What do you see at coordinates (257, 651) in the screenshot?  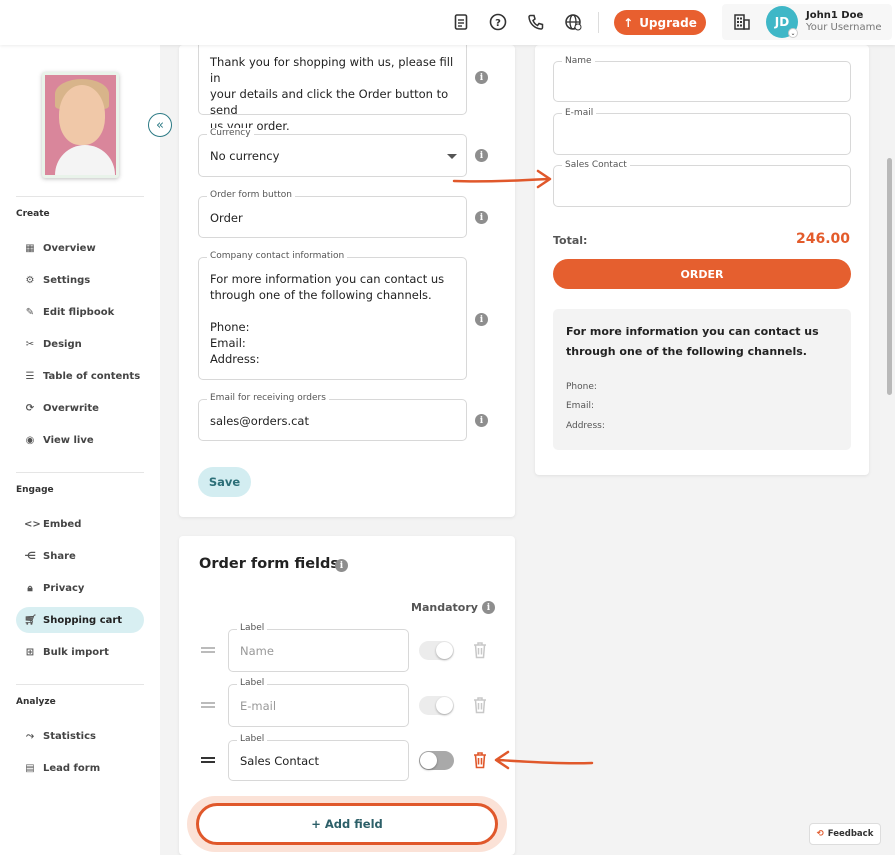 I see `field-placeholder: Name` at bounding box center [257, 651].